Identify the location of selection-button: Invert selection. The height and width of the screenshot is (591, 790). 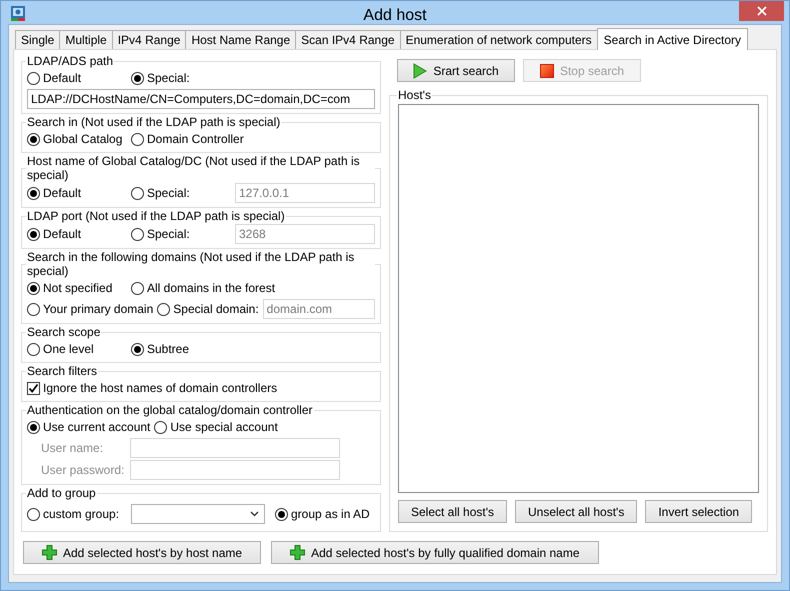
(698, 511).